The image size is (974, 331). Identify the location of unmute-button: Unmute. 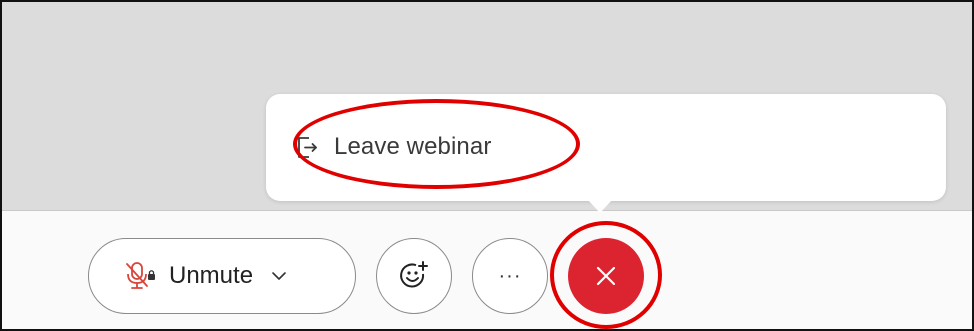
(222, 276).